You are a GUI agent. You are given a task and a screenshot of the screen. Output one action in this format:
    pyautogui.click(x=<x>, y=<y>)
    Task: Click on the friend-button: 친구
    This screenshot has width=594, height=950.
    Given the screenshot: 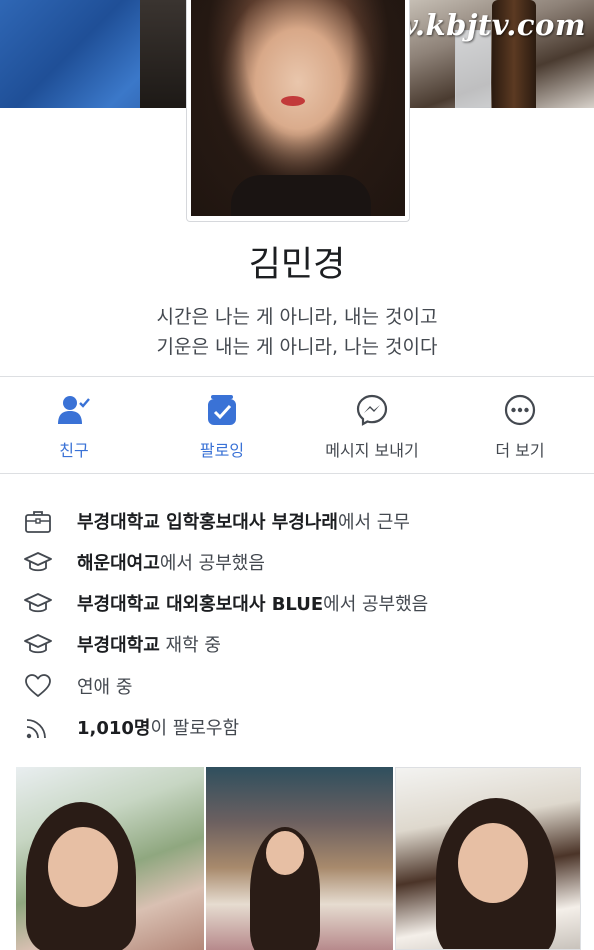 What is the action you would take?
    pyautogui.click(x=74, y=427)
    